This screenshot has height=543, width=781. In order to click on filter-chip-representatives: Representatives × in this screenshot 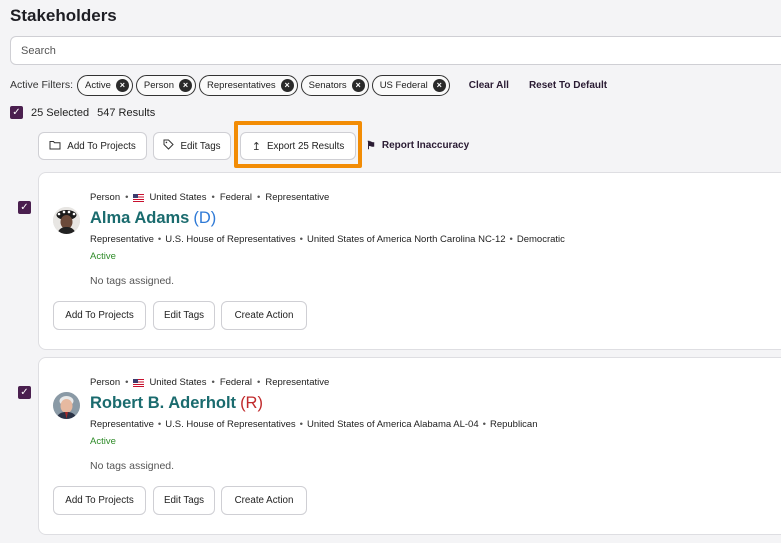, I will do `click(248, 85)`.